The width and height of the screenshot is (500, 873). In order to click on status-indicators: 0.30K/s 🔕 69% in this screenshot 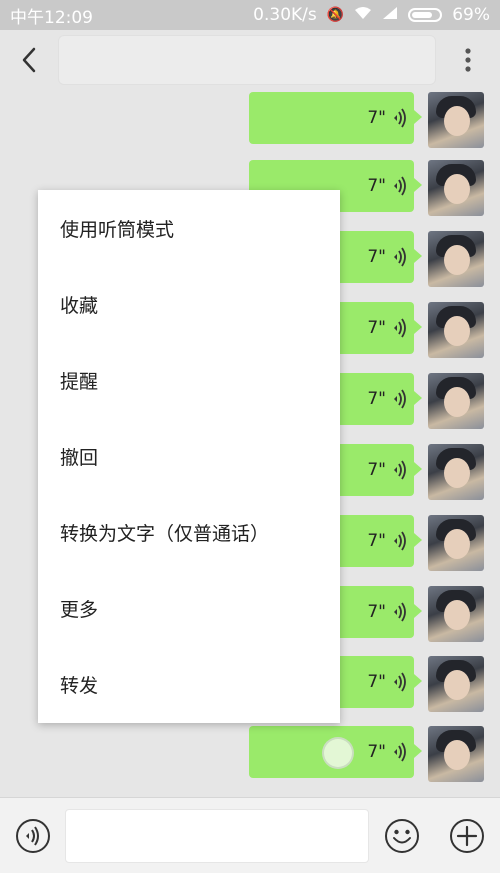, I will do `click(371, 15)`.